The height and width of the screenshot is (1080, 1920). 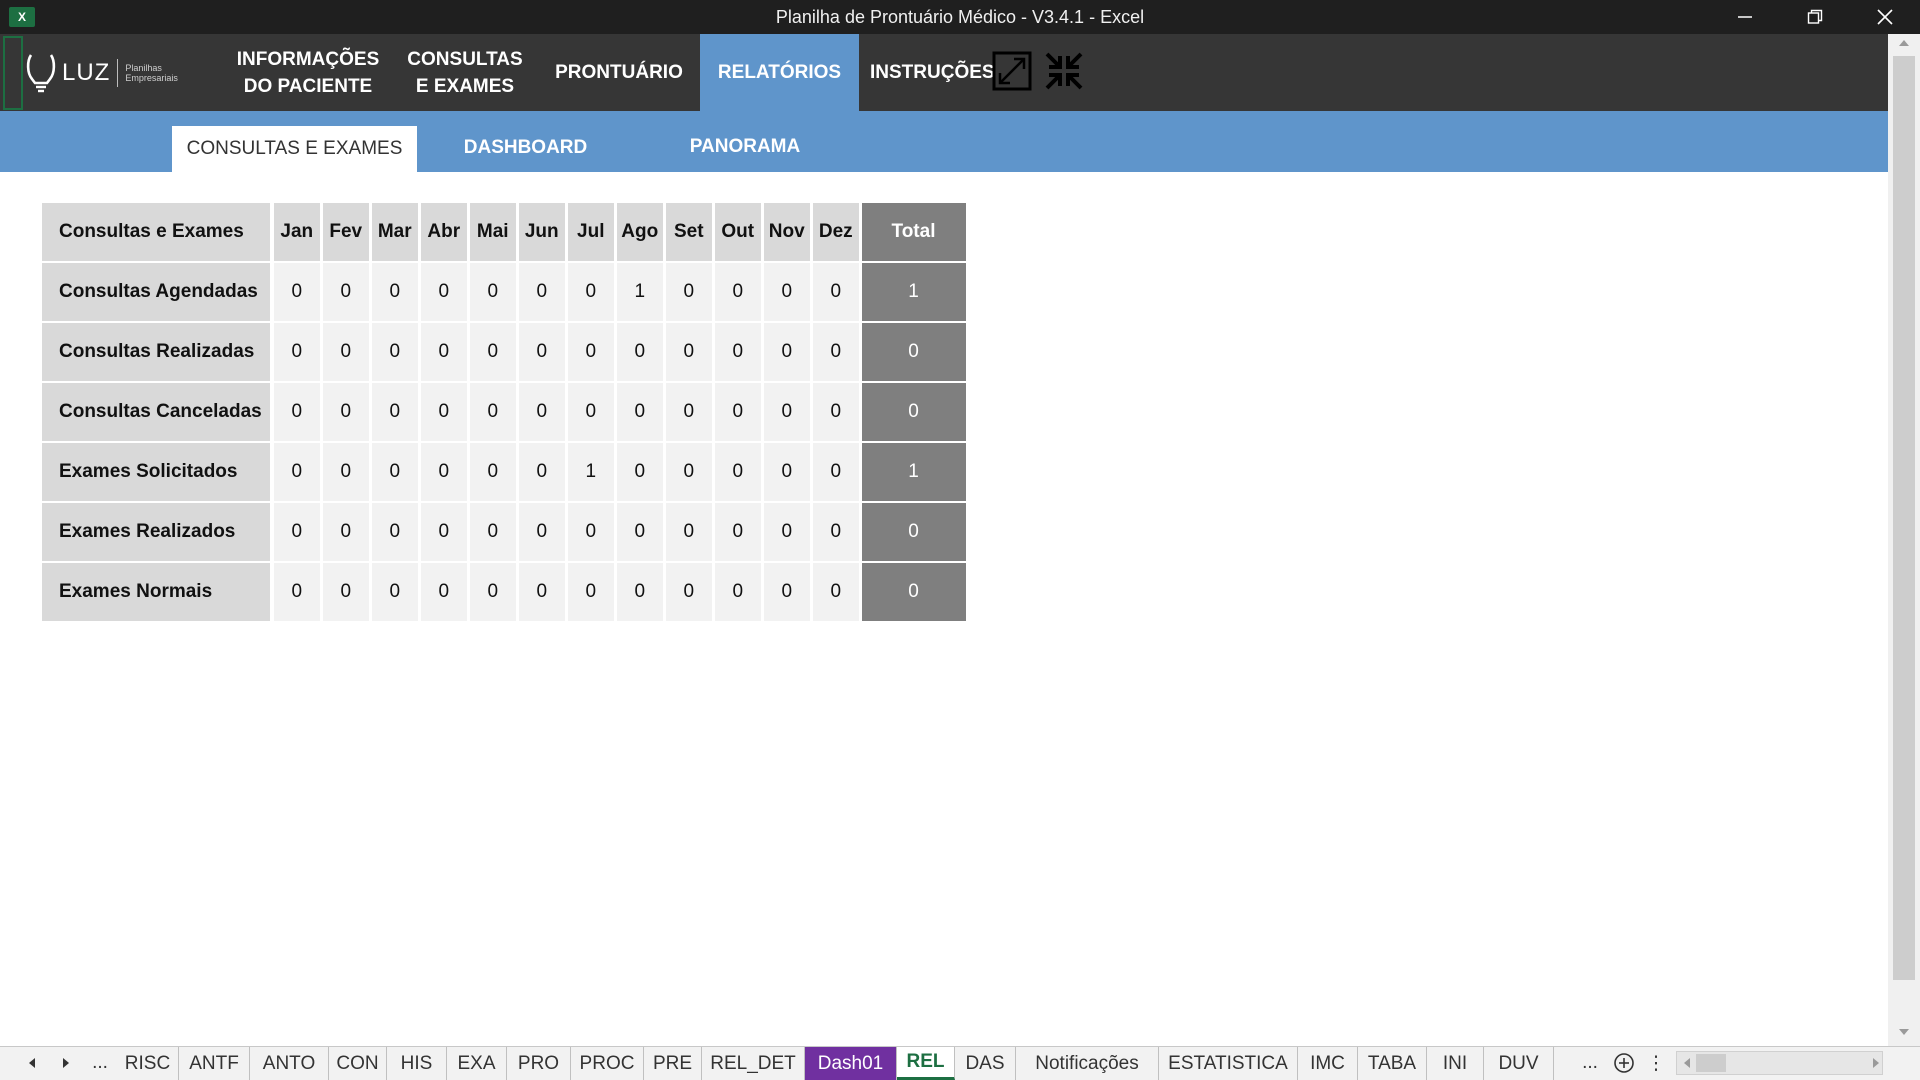 I want to click on month-header-cell: Set, so click(x=688, y=232).